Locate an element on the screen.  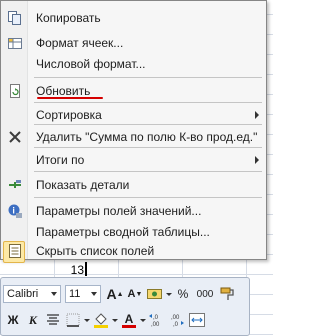
show-details-icon is located at coordinates (15, 185).